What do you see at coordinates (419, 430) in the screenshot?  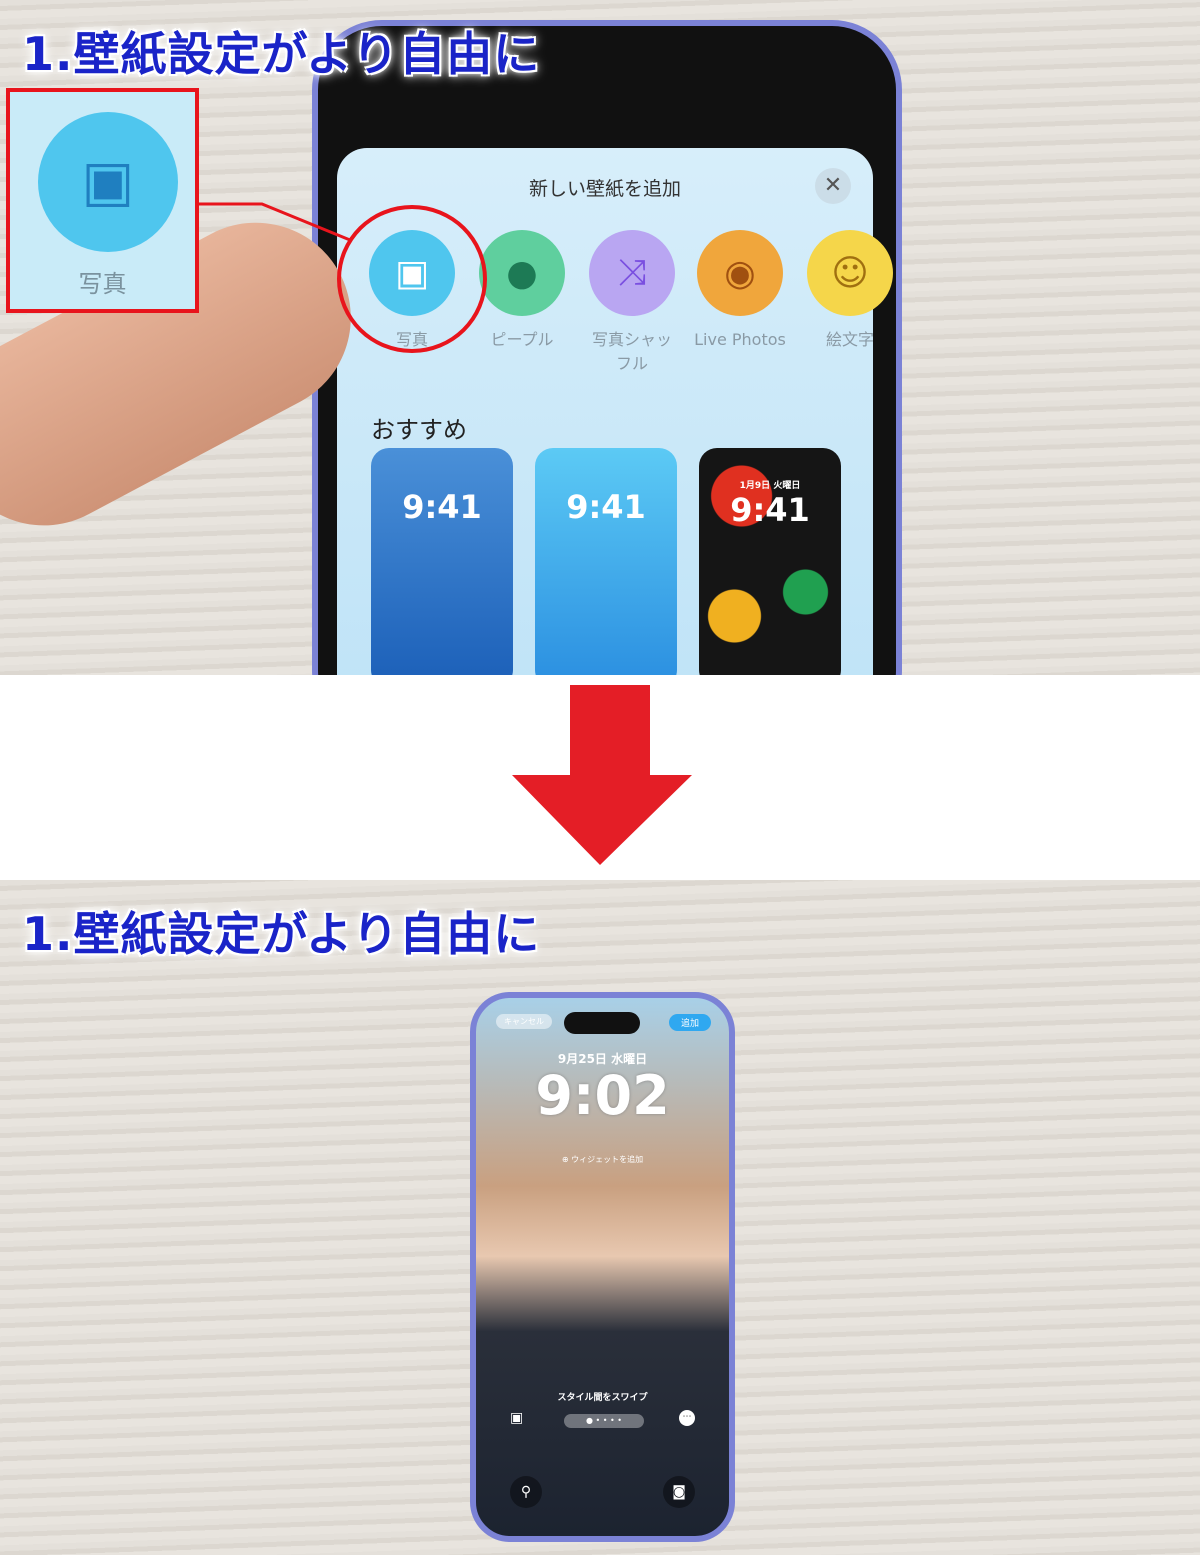 I see `recommended-heading: おすすめ` at bounding box center [419, 430].